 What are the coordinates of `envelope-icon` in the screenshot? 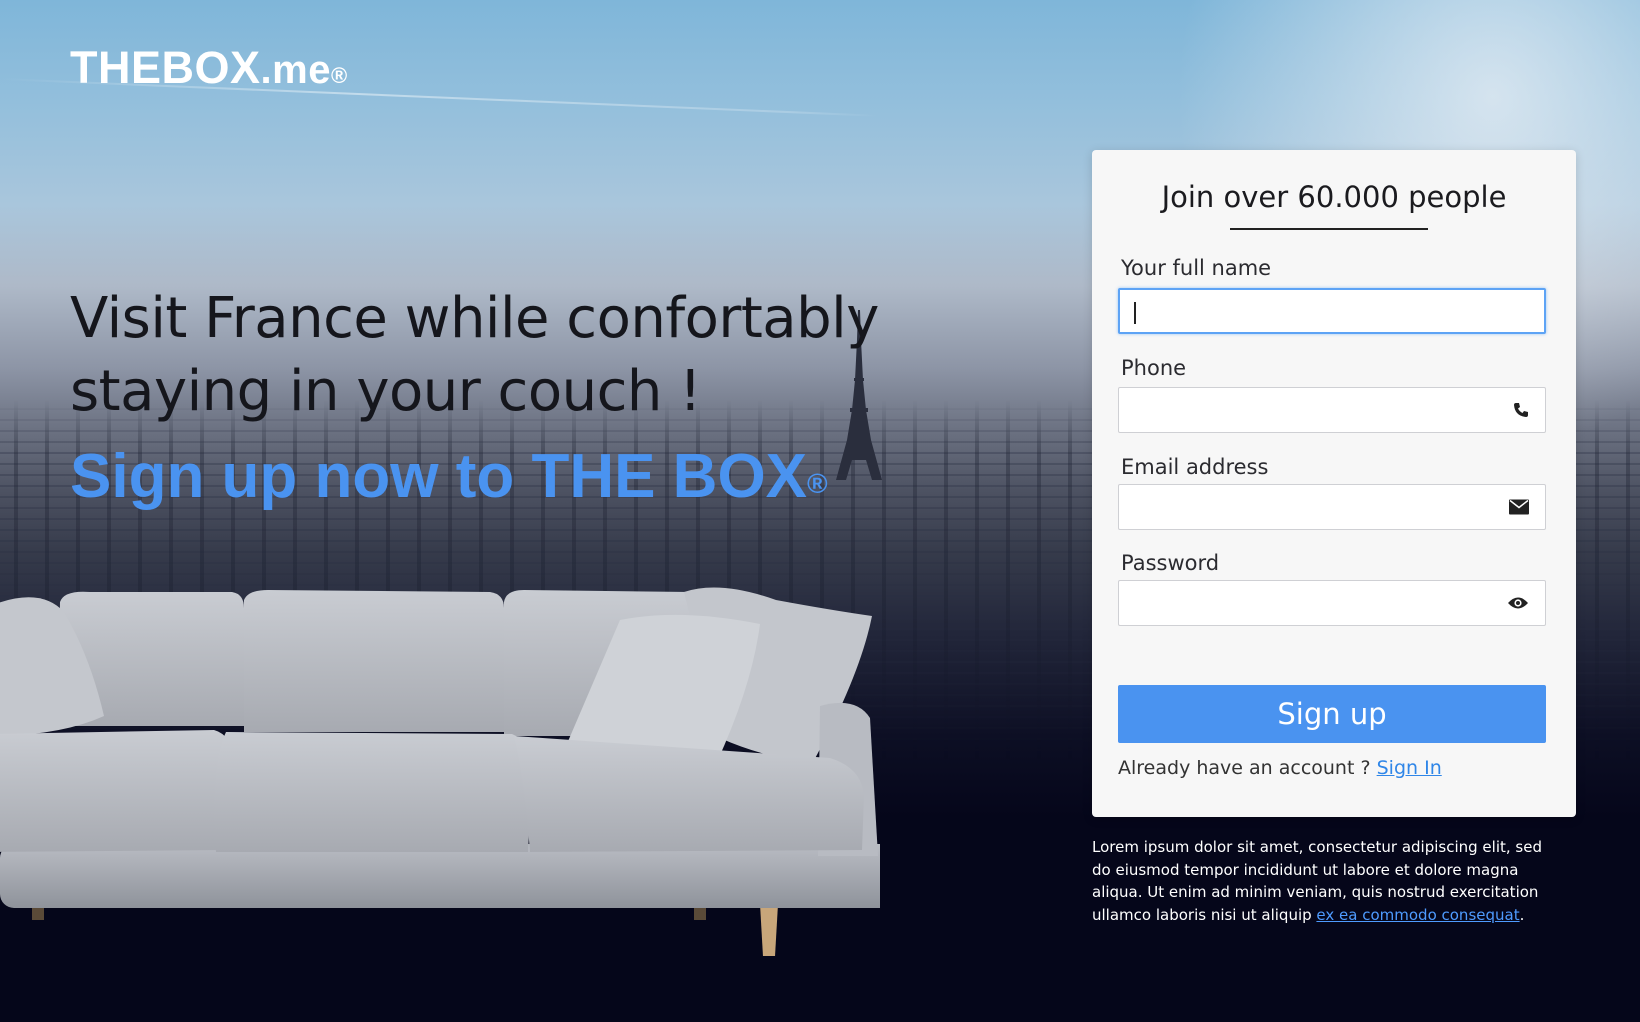 It's located at (1519, 507).